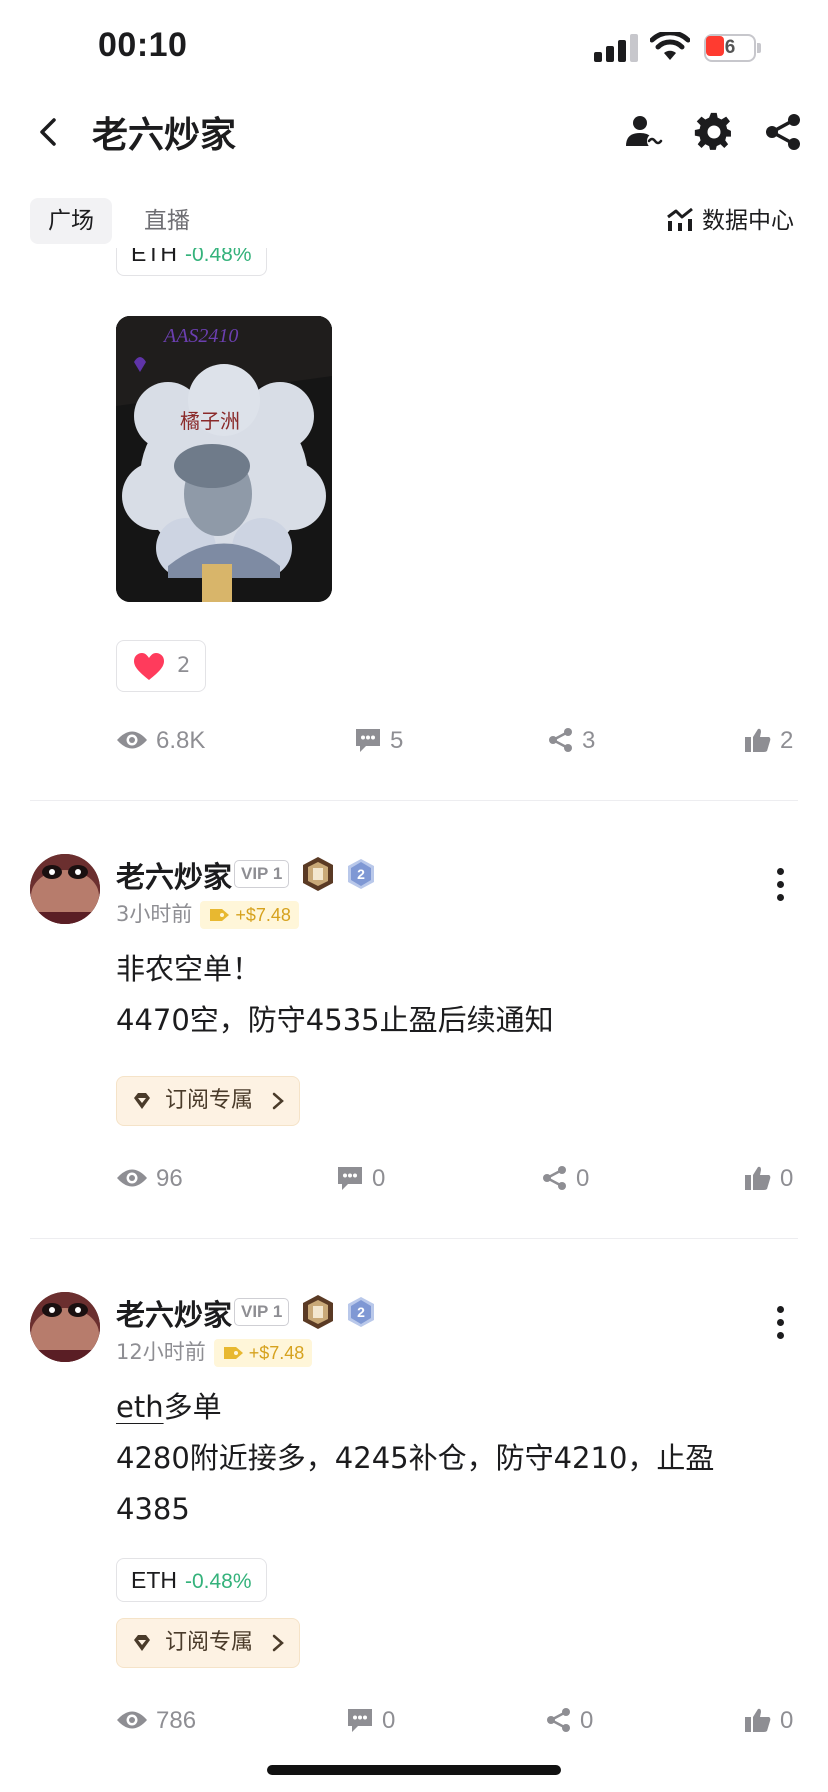  I want to click on page-title: 老六炒家, so click(164, 135).